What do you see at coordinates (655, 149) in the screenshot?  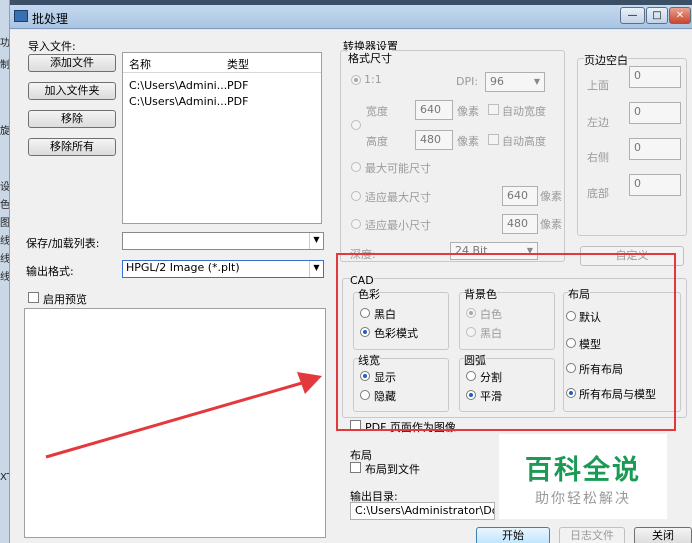 I see `margin-right-field: 0` at bounding box center [655, 149].